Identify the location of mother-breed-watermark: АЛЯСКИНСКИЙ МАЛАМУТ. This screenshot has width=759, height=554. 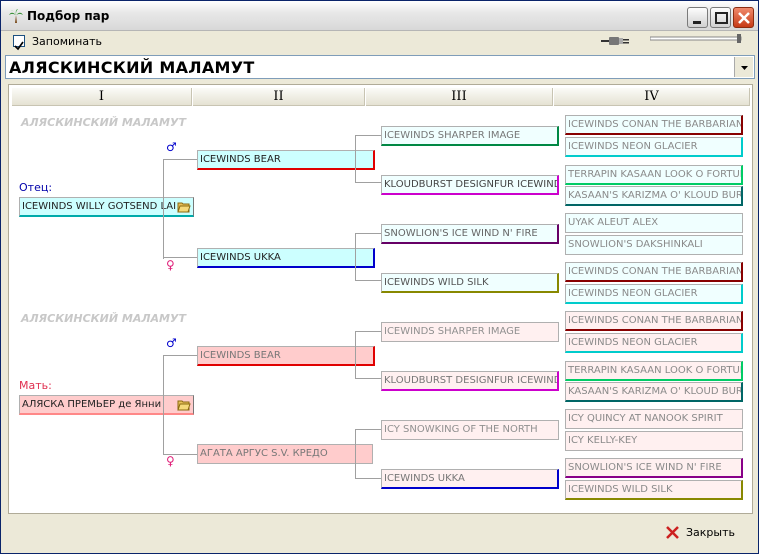
(103, 318).